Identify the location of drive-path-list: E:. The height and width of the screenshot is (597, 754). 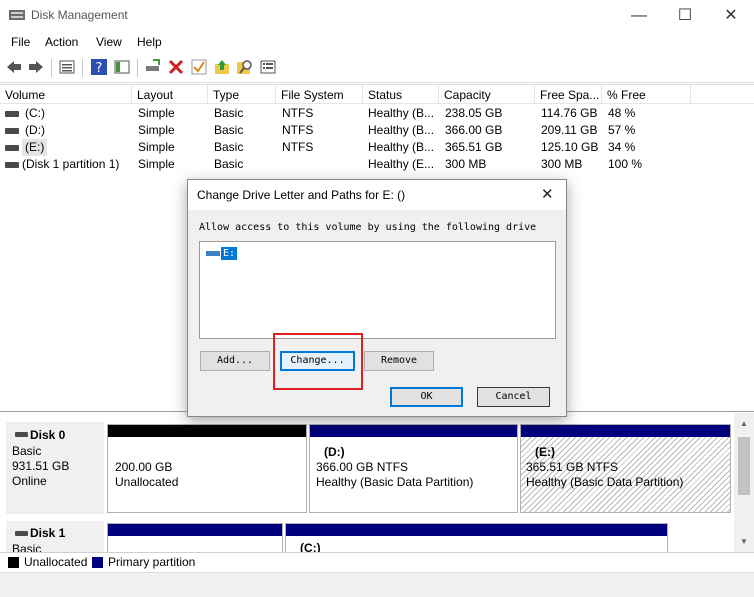
(377, 290).